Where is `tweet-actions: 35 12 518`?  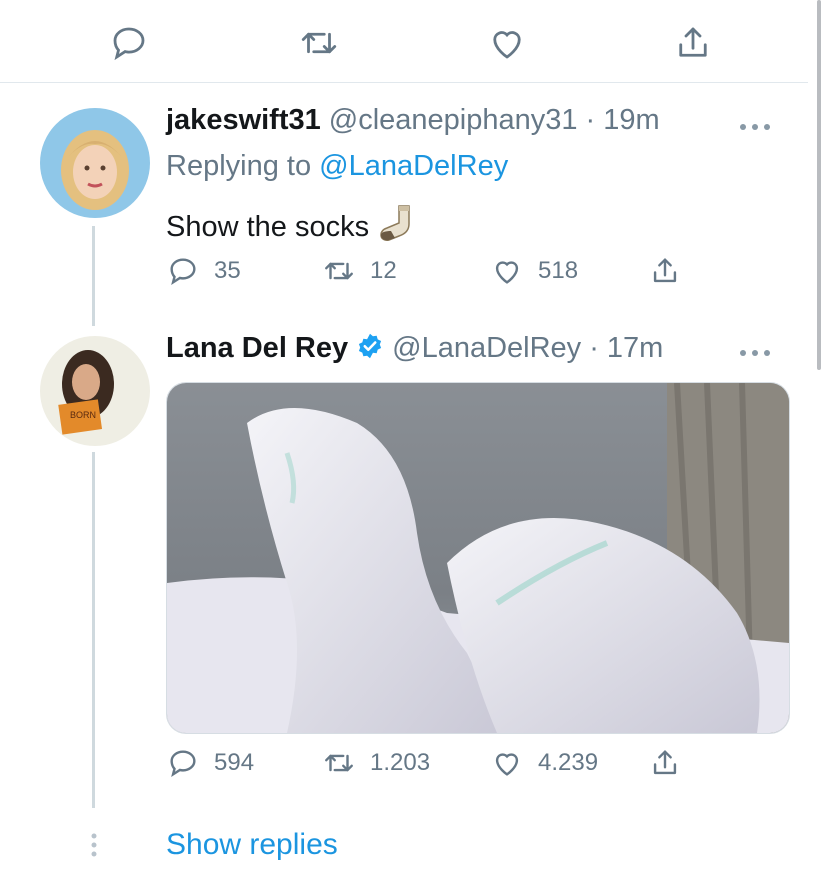
tweet-actions: 35 12 518 is located at coordinates (446, 274).